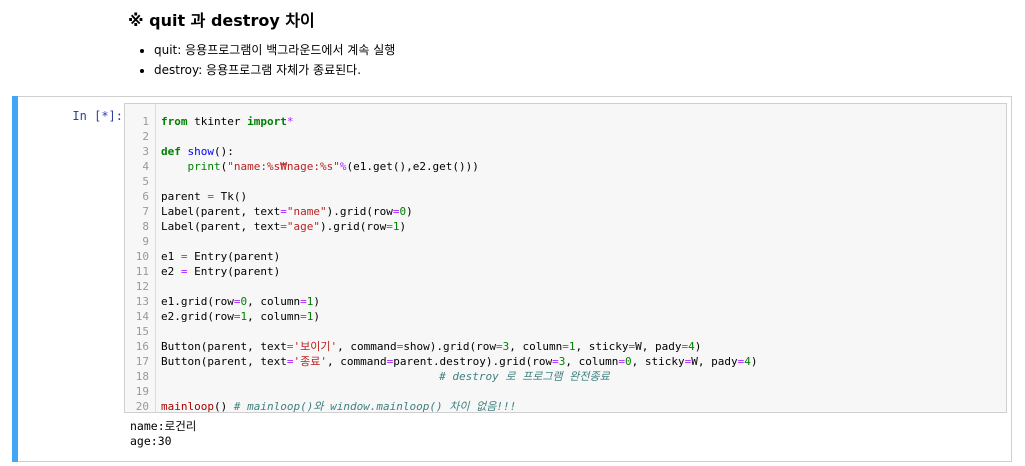 This screenshot has height=466, width=1025. I want to click on code-text: e2 = Entry(parent), so click(221, 271).